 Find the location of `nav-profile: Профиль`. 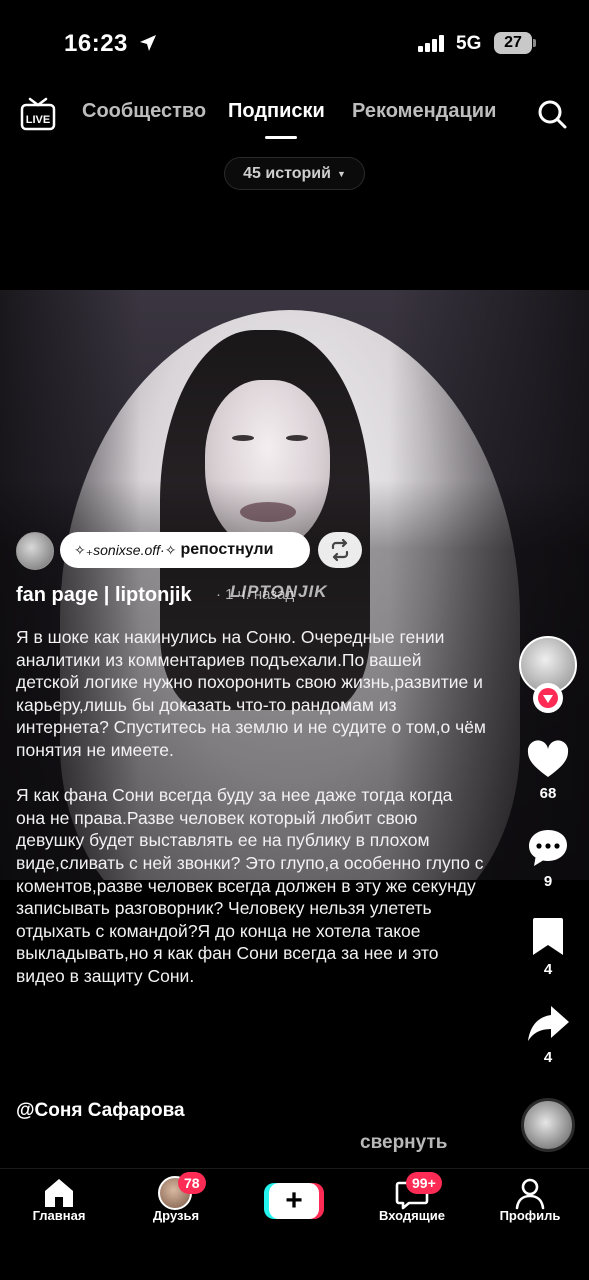

nav-profile: Профиль is located at coordinates (530, 1215).